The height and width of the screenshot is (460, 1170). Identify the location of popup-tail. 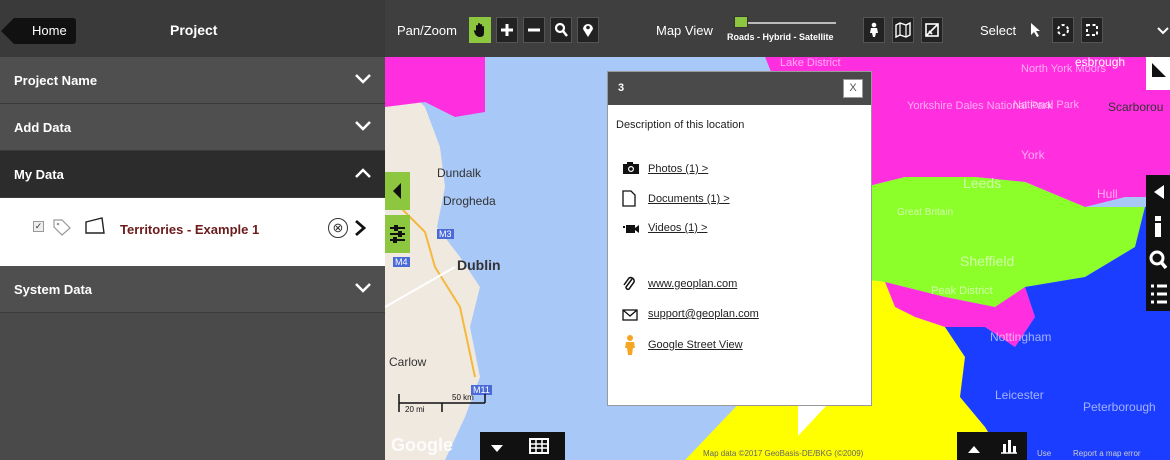
(812, 421).